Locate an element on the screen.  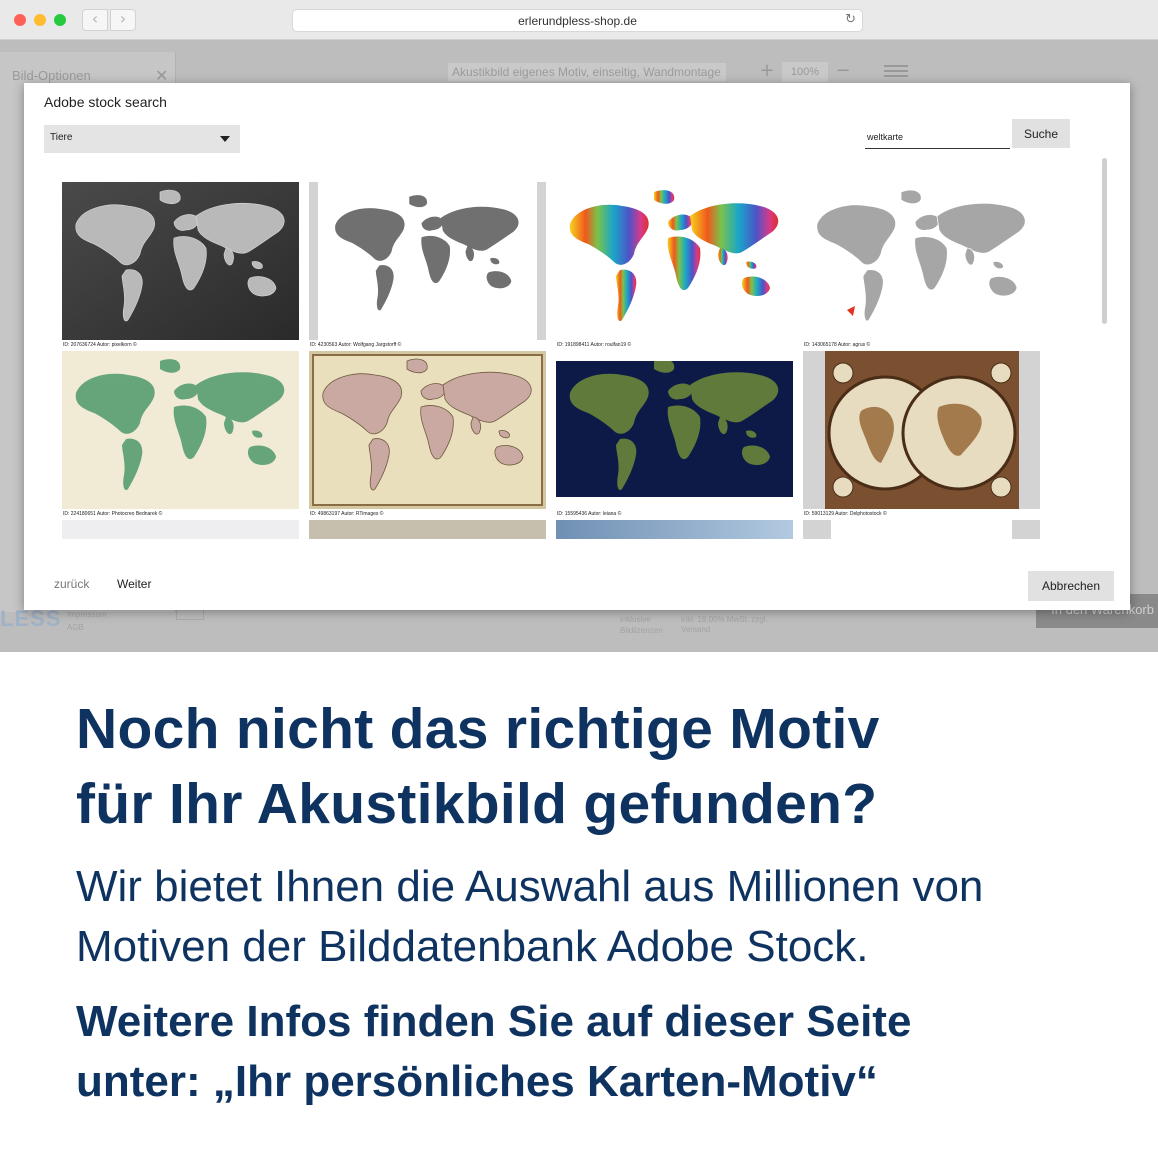
window-zoom-button is located at coordinates (60, 20).